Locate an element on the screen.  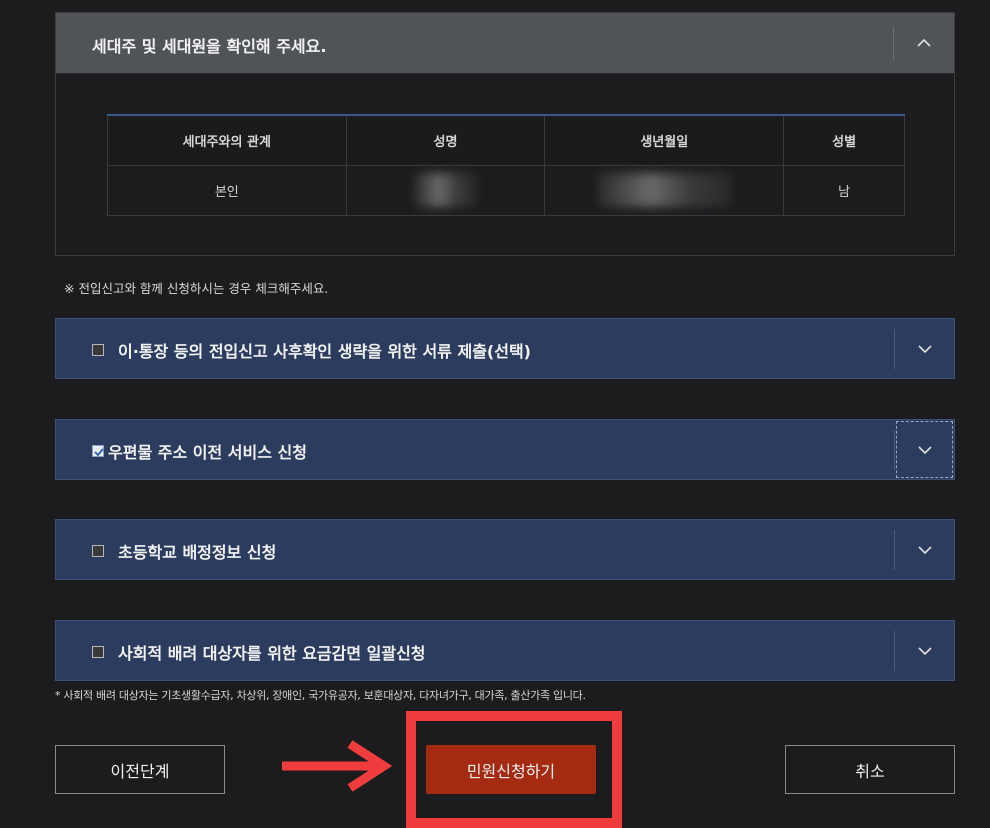
chevron-up-icon is located at coordinates (924, 42).